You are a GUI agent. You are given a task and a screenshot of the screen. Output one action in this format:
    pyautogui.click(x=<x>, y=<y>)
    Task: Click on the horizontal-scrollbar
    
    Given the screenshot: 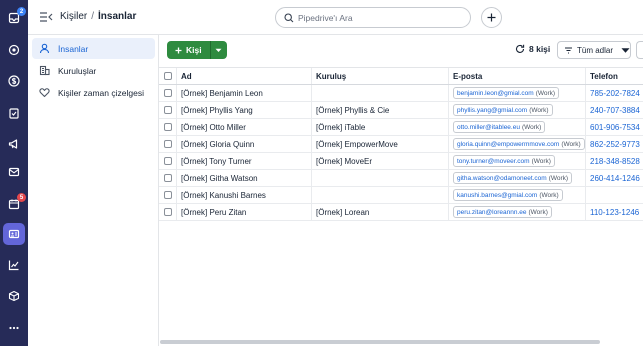 What is the action you would take?
    pyautogui.click(x=380, y=342)
    